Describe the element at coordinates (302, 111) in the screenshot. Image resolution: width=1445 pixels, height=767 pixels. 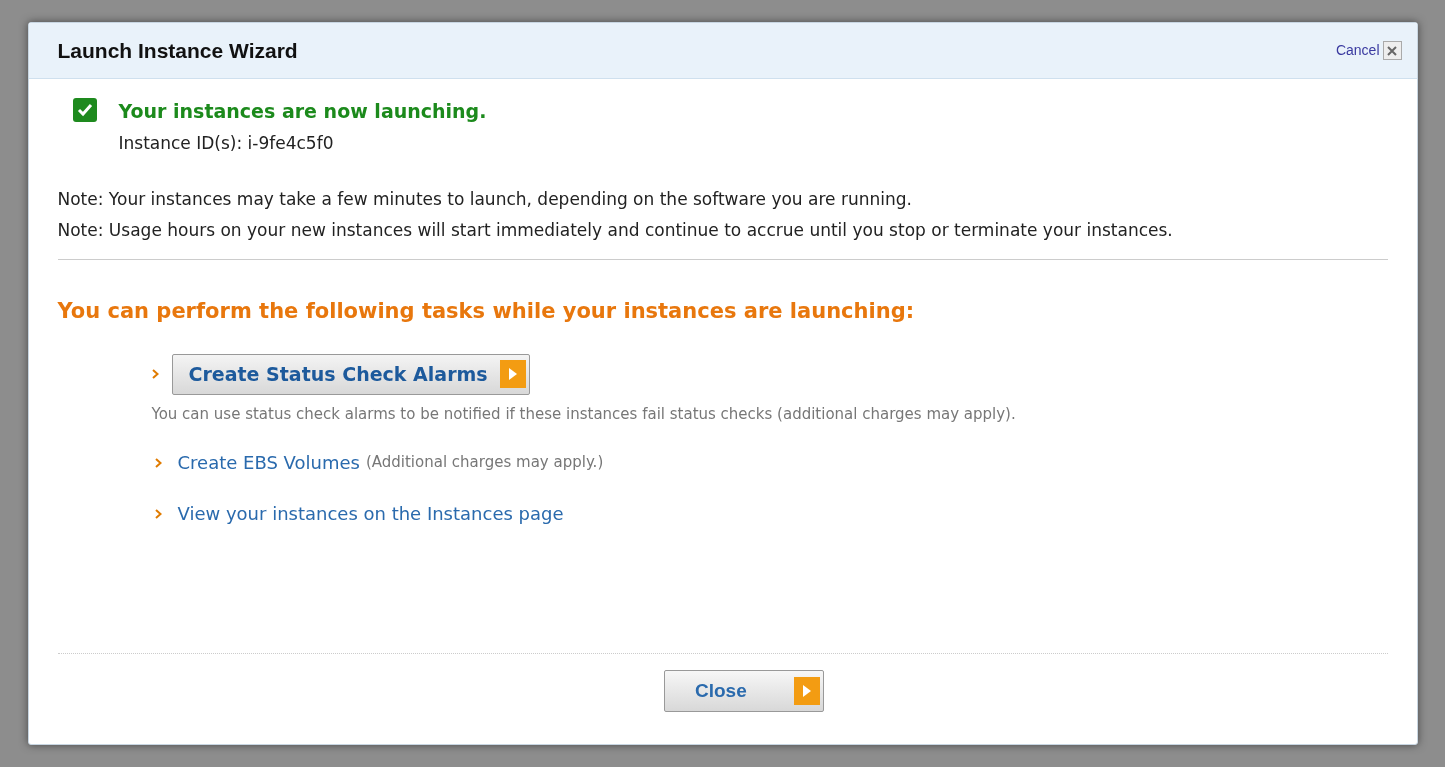
I see `success-message: Your instances are now launching.` at that location.